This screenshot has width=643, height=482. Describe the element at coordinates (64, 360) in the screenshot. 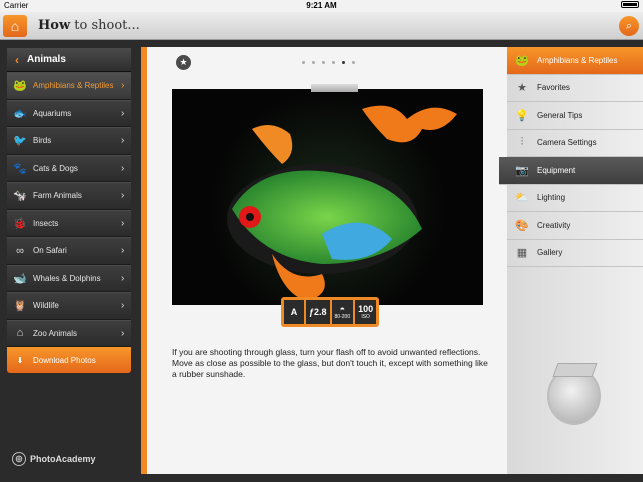

I see `download-label: Download Photos` at that location.